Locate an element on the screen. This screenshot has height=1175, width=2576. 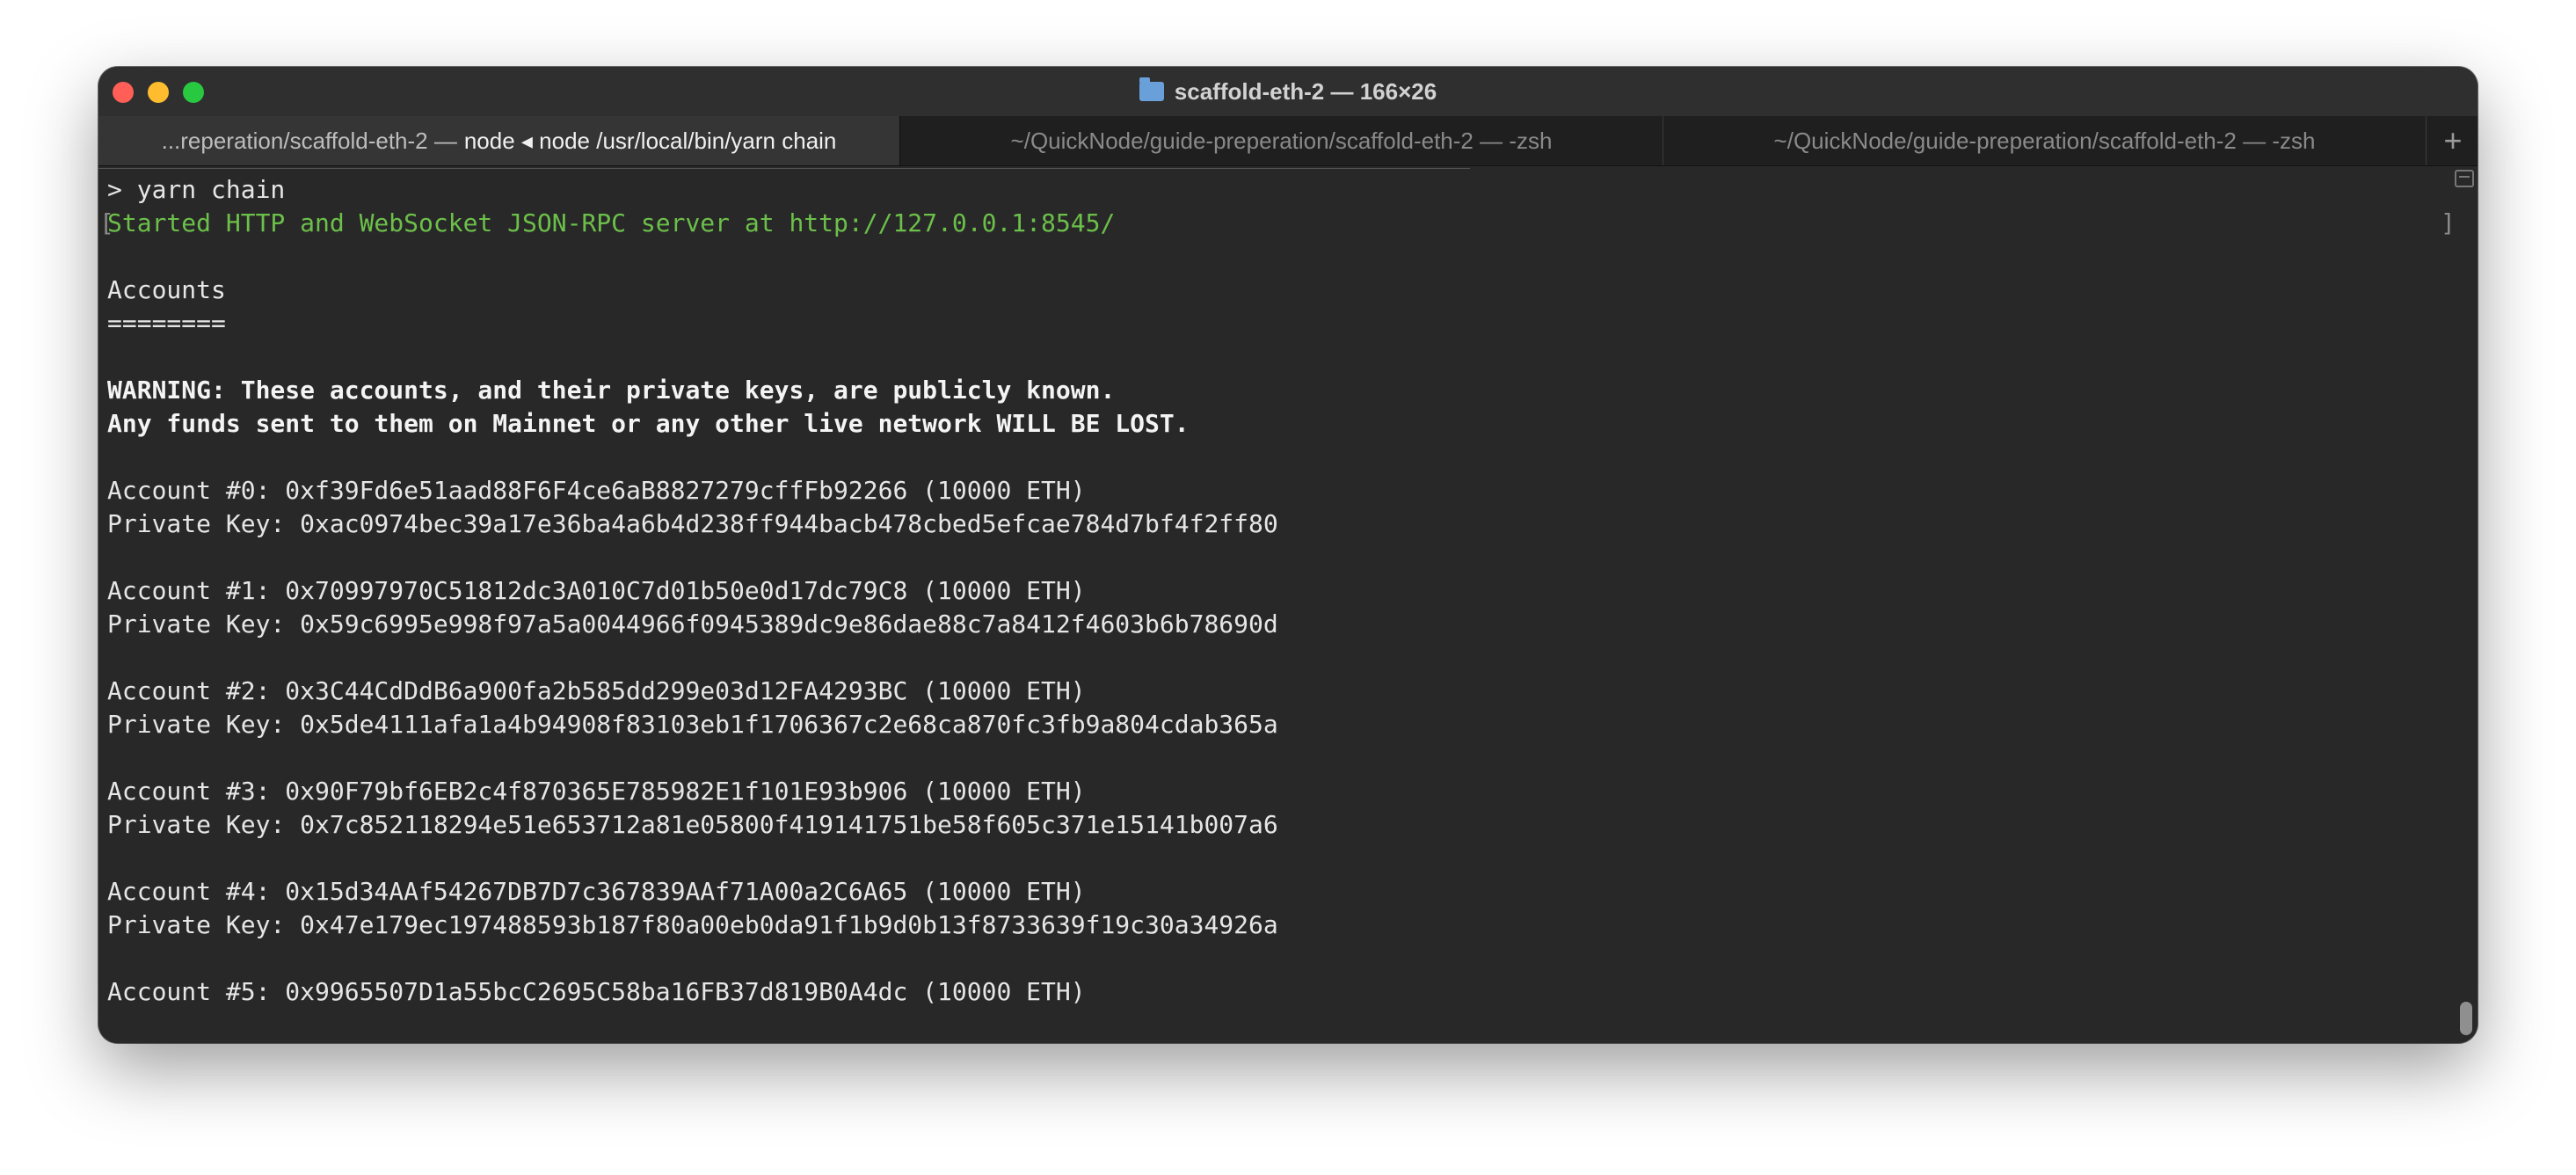
scrolled-content-edge is located at coordinates (784, 168).